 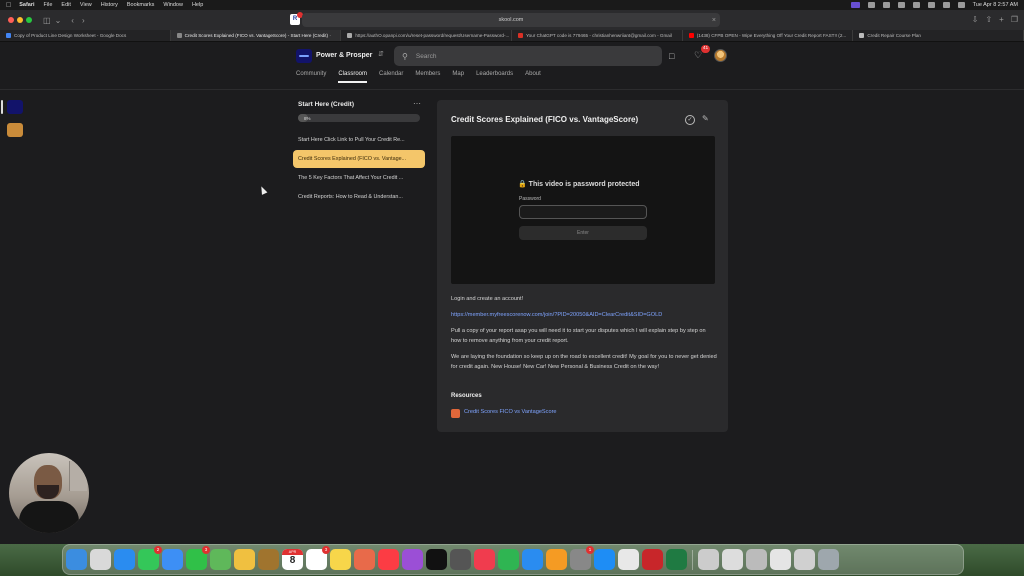 I want to click on sidebar-toggle-icon: ◫, so click(x=47, y=20).